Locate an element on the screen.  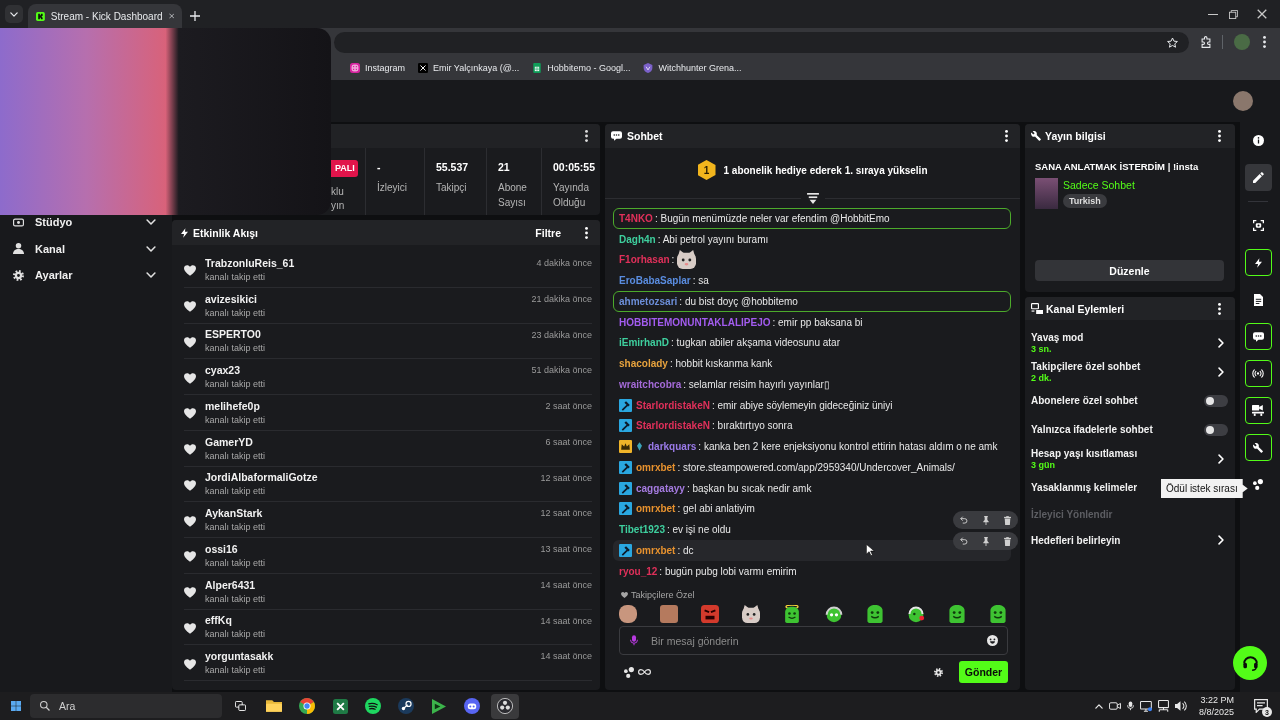
scan-icon is located at coordinates (1258, 225).